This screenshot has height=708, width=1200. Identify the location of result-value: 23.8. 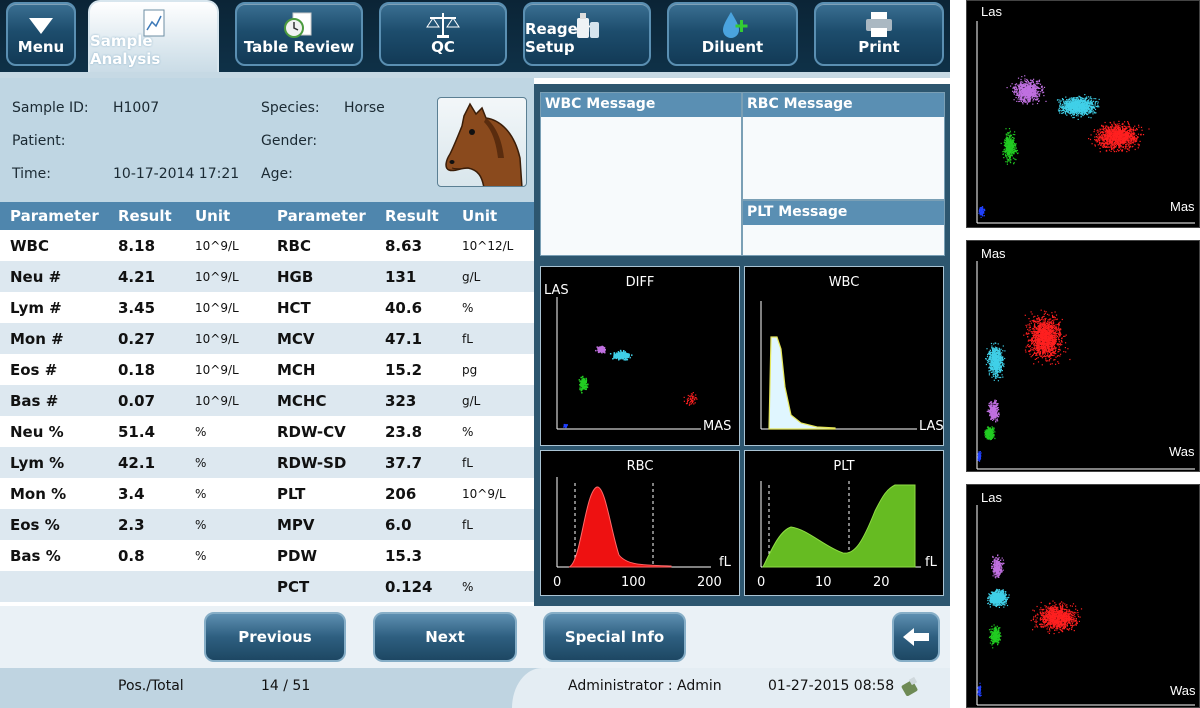
(404, 432).